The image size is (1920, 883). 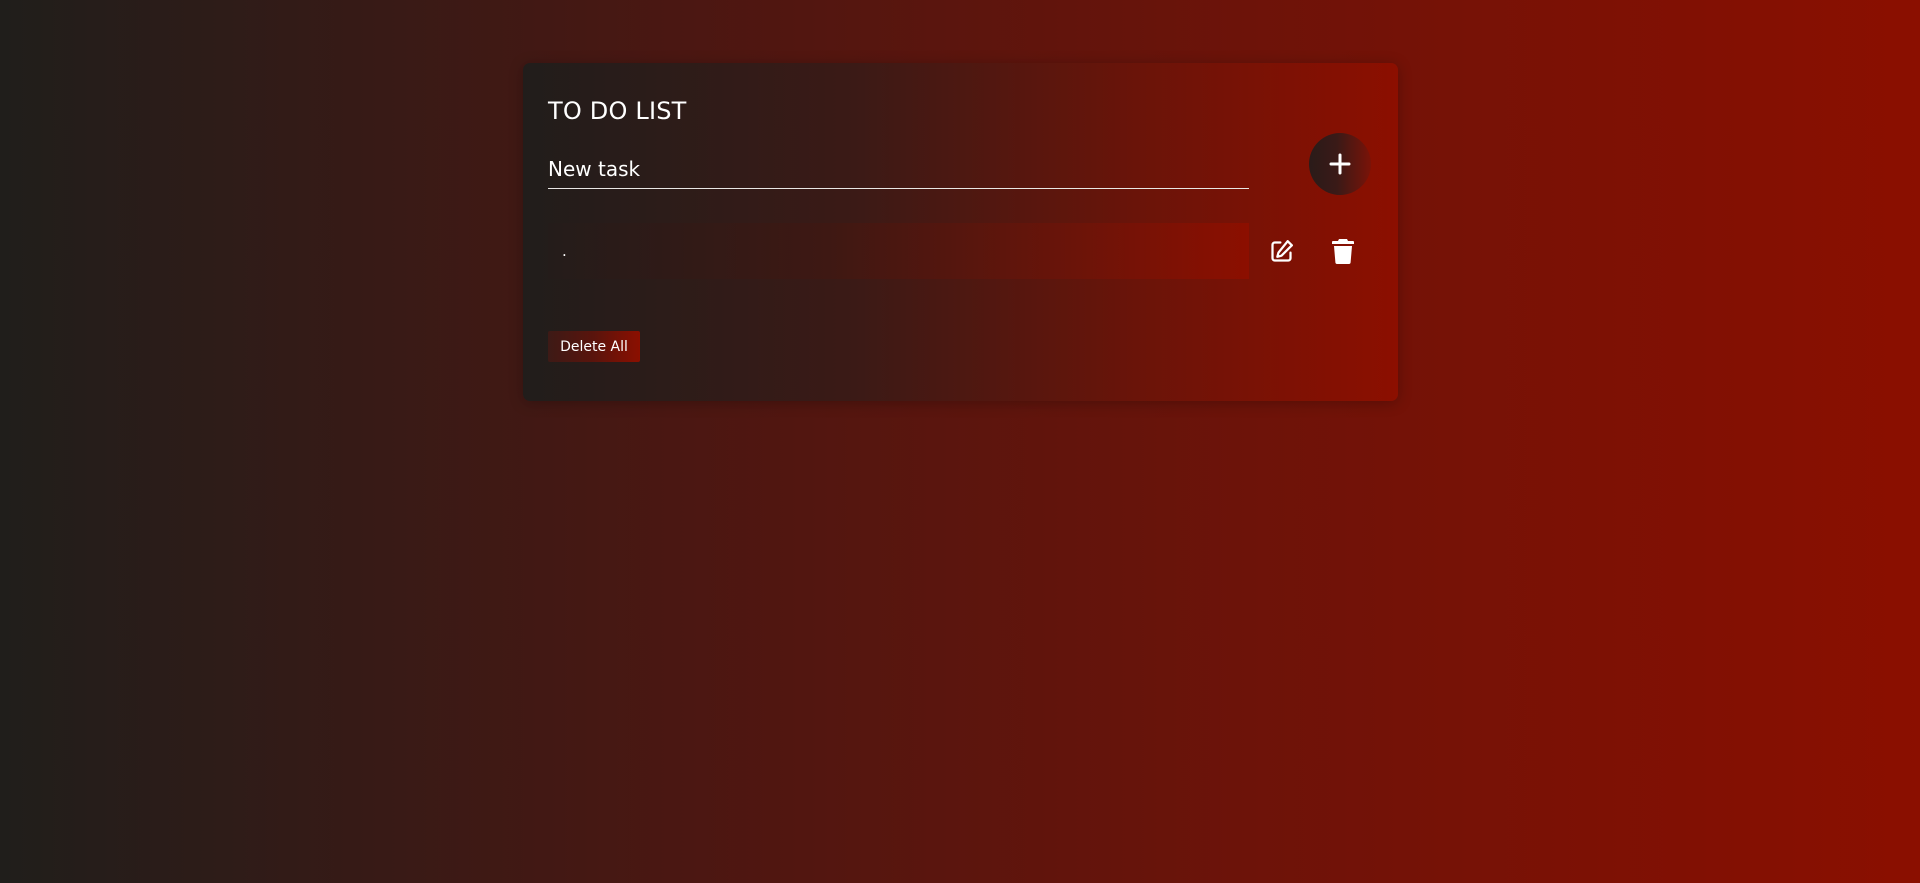 I want to click on edit-task-button, so click(x=1281, y=251).